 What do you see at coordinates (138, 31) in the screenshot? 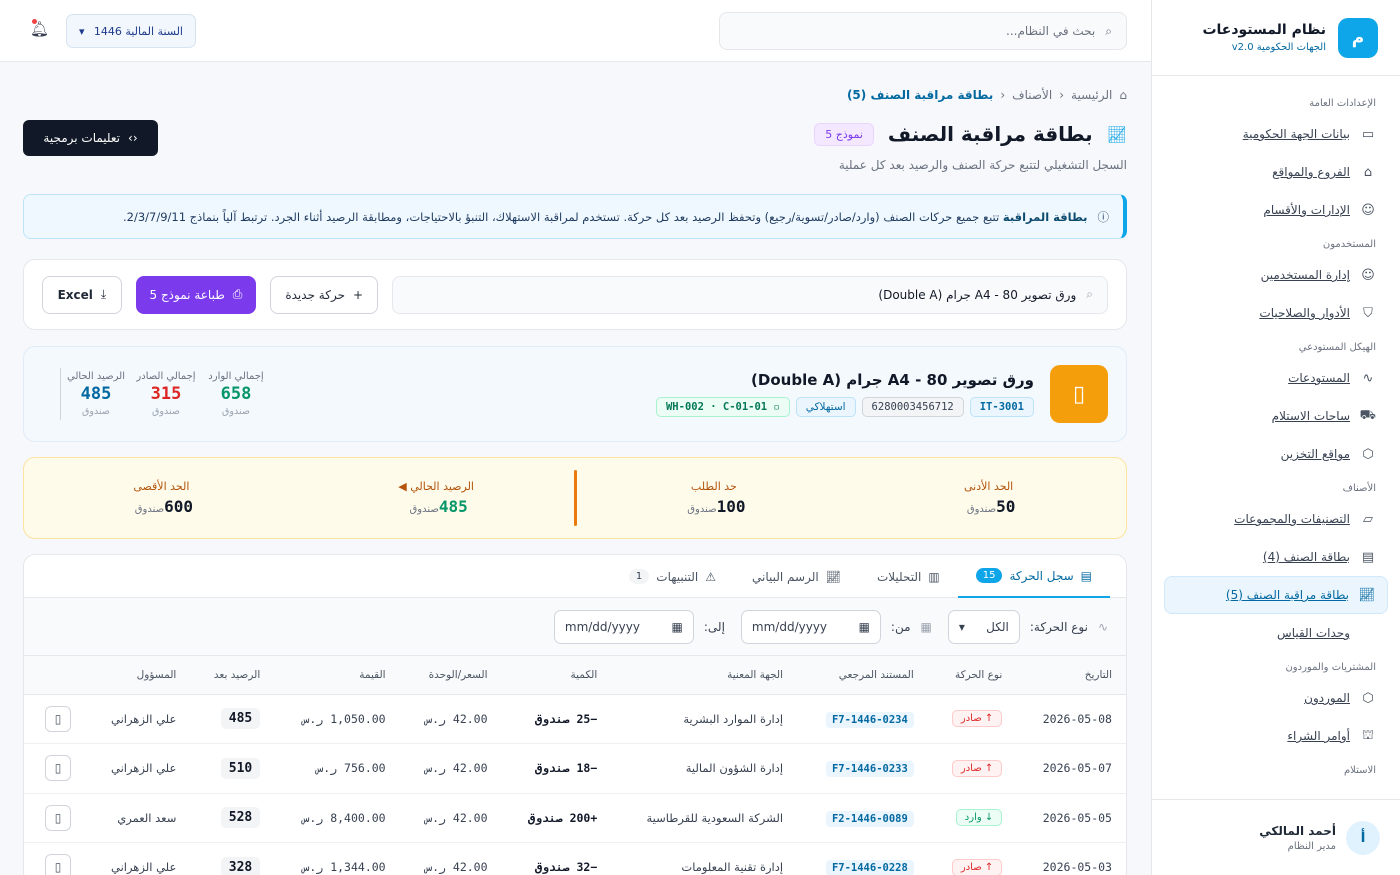
I see `fiscal-year-value: السنة المالية 1446` at bounding box center [138, 31].